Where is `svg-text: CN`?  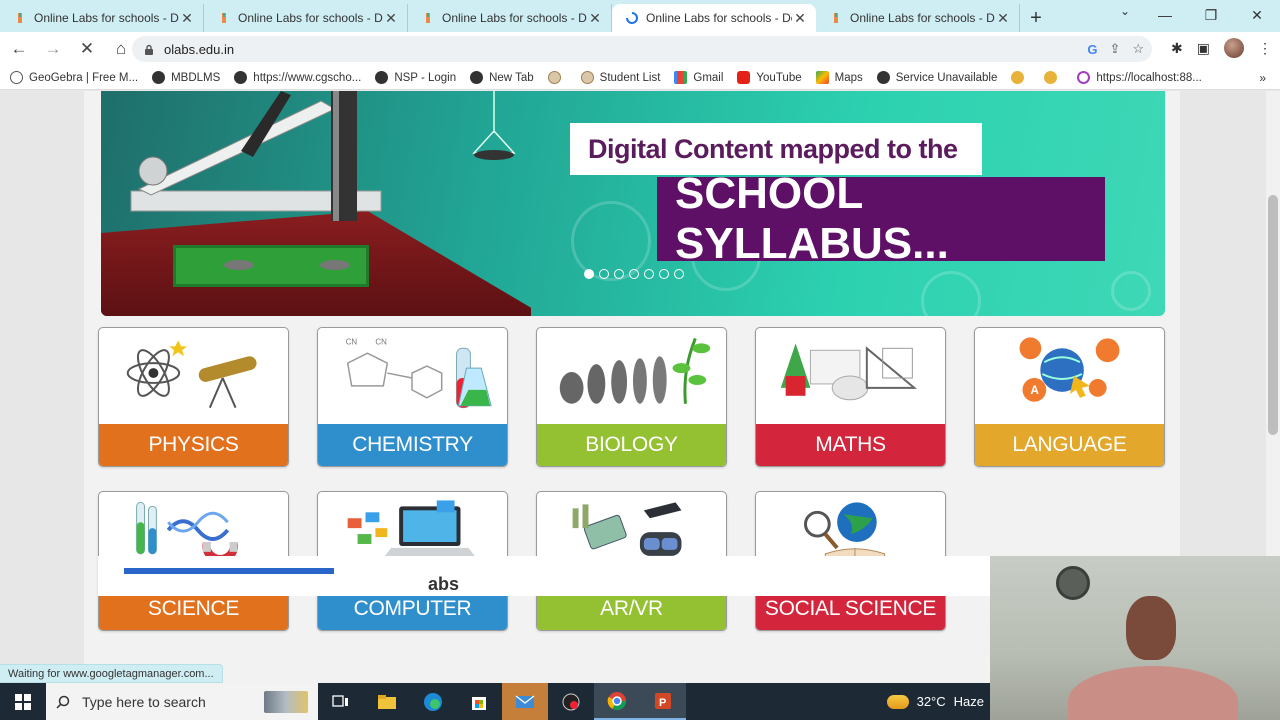
svg-text: CN is located at coordinates (381, 341).